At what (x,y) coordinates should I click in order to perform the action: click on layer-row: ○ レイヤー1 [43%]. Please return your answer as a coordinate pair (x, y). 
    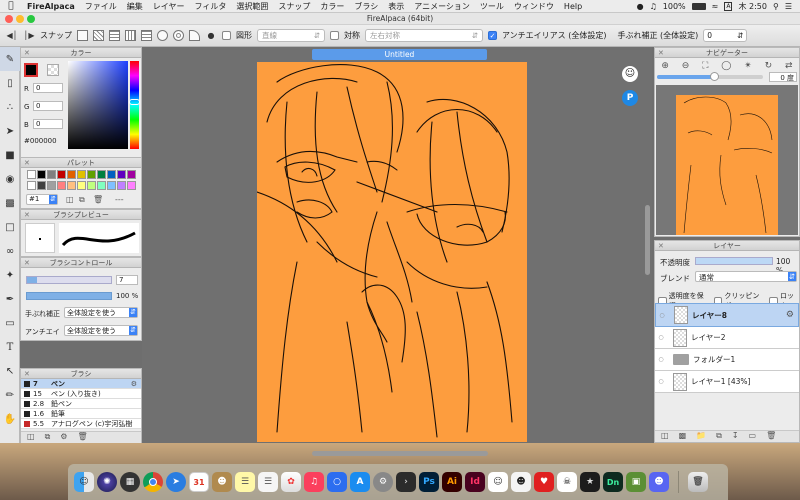
    Looking at the image, I should click on (727, 382).